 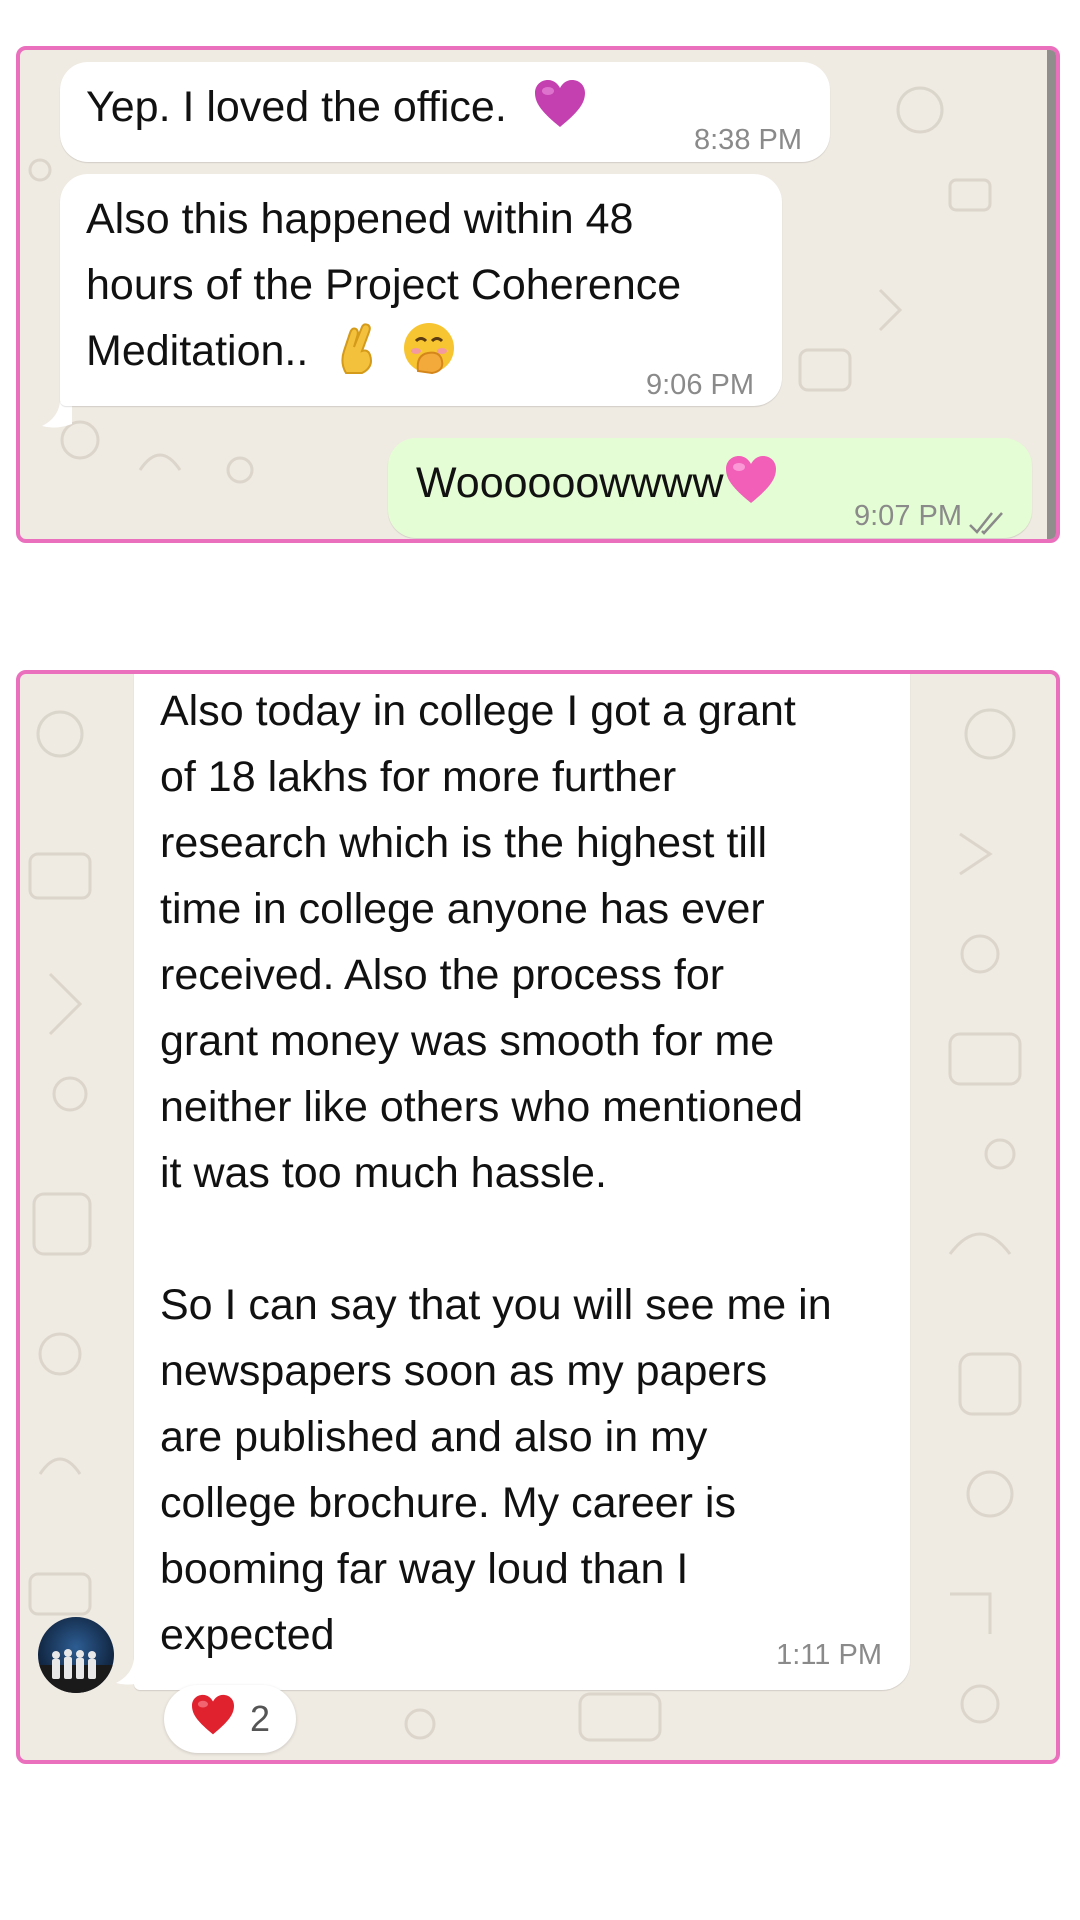 What do you see at coordinates (748, 140) in the screenshot?
I see `message-timestamp: 8:38 PM` at bounding box center [748, 140].